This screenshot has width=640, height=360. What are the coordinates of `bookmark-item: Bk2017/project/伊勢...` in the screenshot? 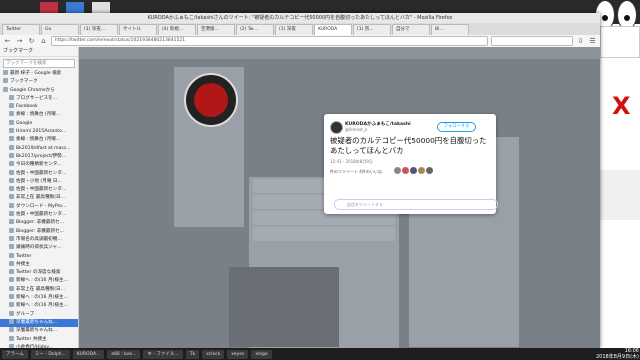 It's located at (39, 156).